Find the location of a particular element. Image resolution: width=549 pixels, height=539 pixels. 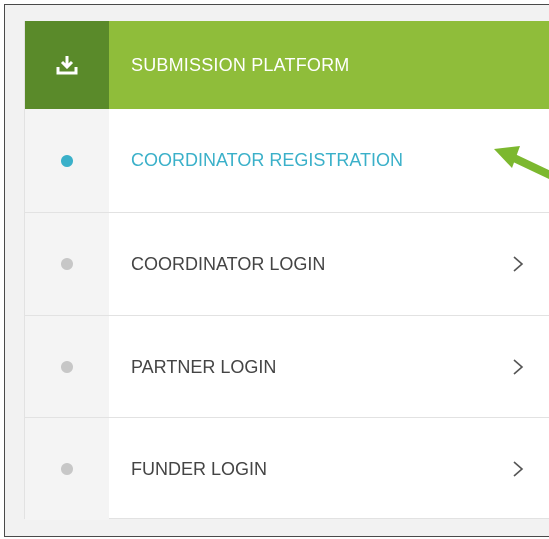

active-bullet-icon is located at coordinates (67, 160).